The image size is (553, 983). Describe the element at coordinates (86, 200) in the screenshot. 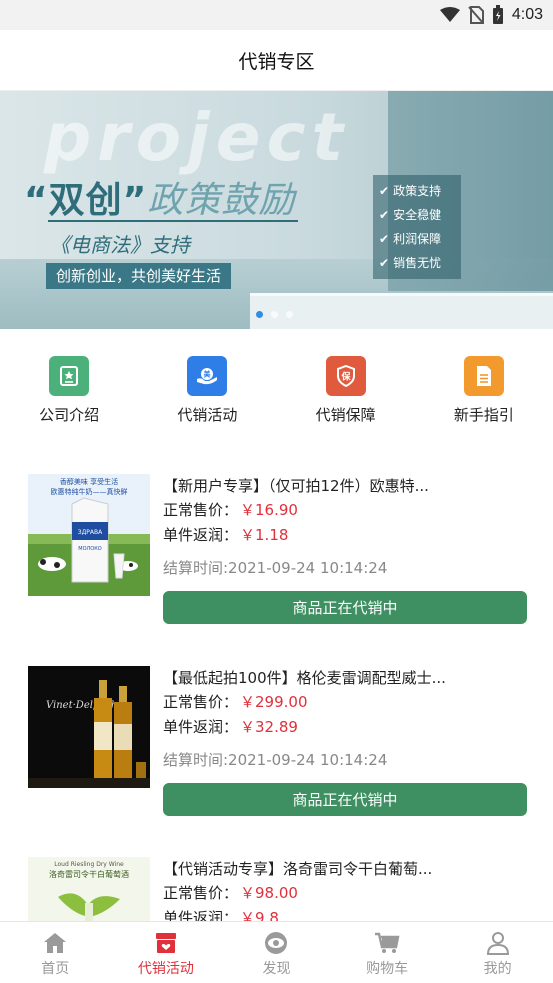

I see `banner-headline-quoted: “双创”` at that location.